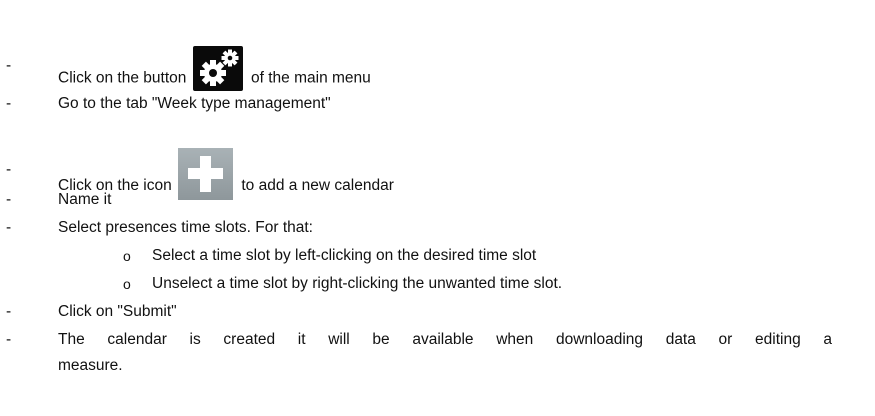  What do you see at coordinates (185, 227) in the screenshot?
I see `step-text: Select presences time slots. For that:` at bounding box center [185, 227].